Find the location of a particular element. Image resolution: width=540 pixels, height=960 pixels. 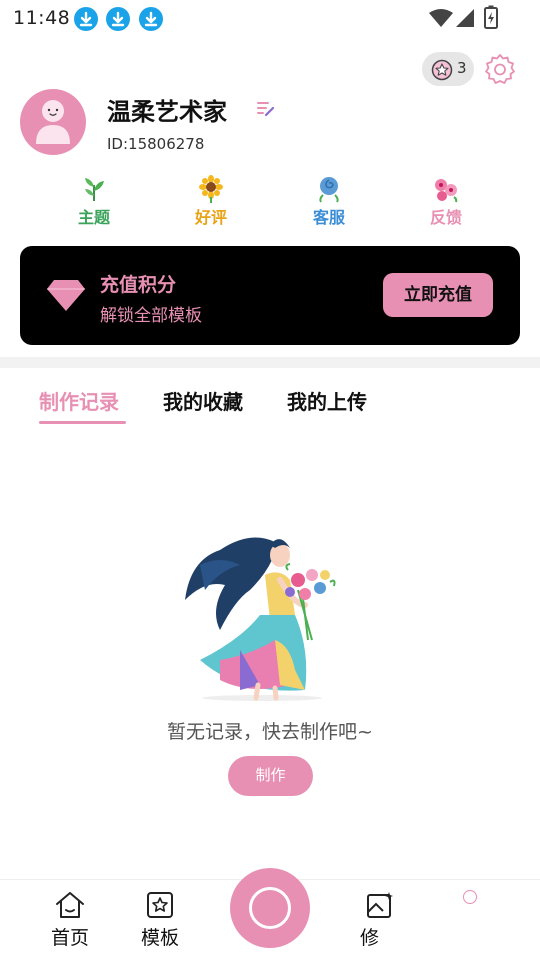

quick-action-feedback: 反馈 is located at coordinates (446, 201).